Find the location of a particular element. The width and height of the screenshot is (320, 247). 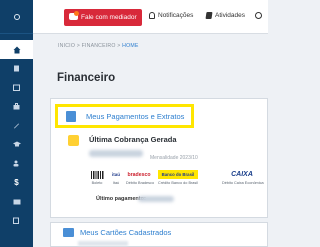

payment-caixa: CAIXA Débito Caixa Econômica is located at coordinates (243, 177).